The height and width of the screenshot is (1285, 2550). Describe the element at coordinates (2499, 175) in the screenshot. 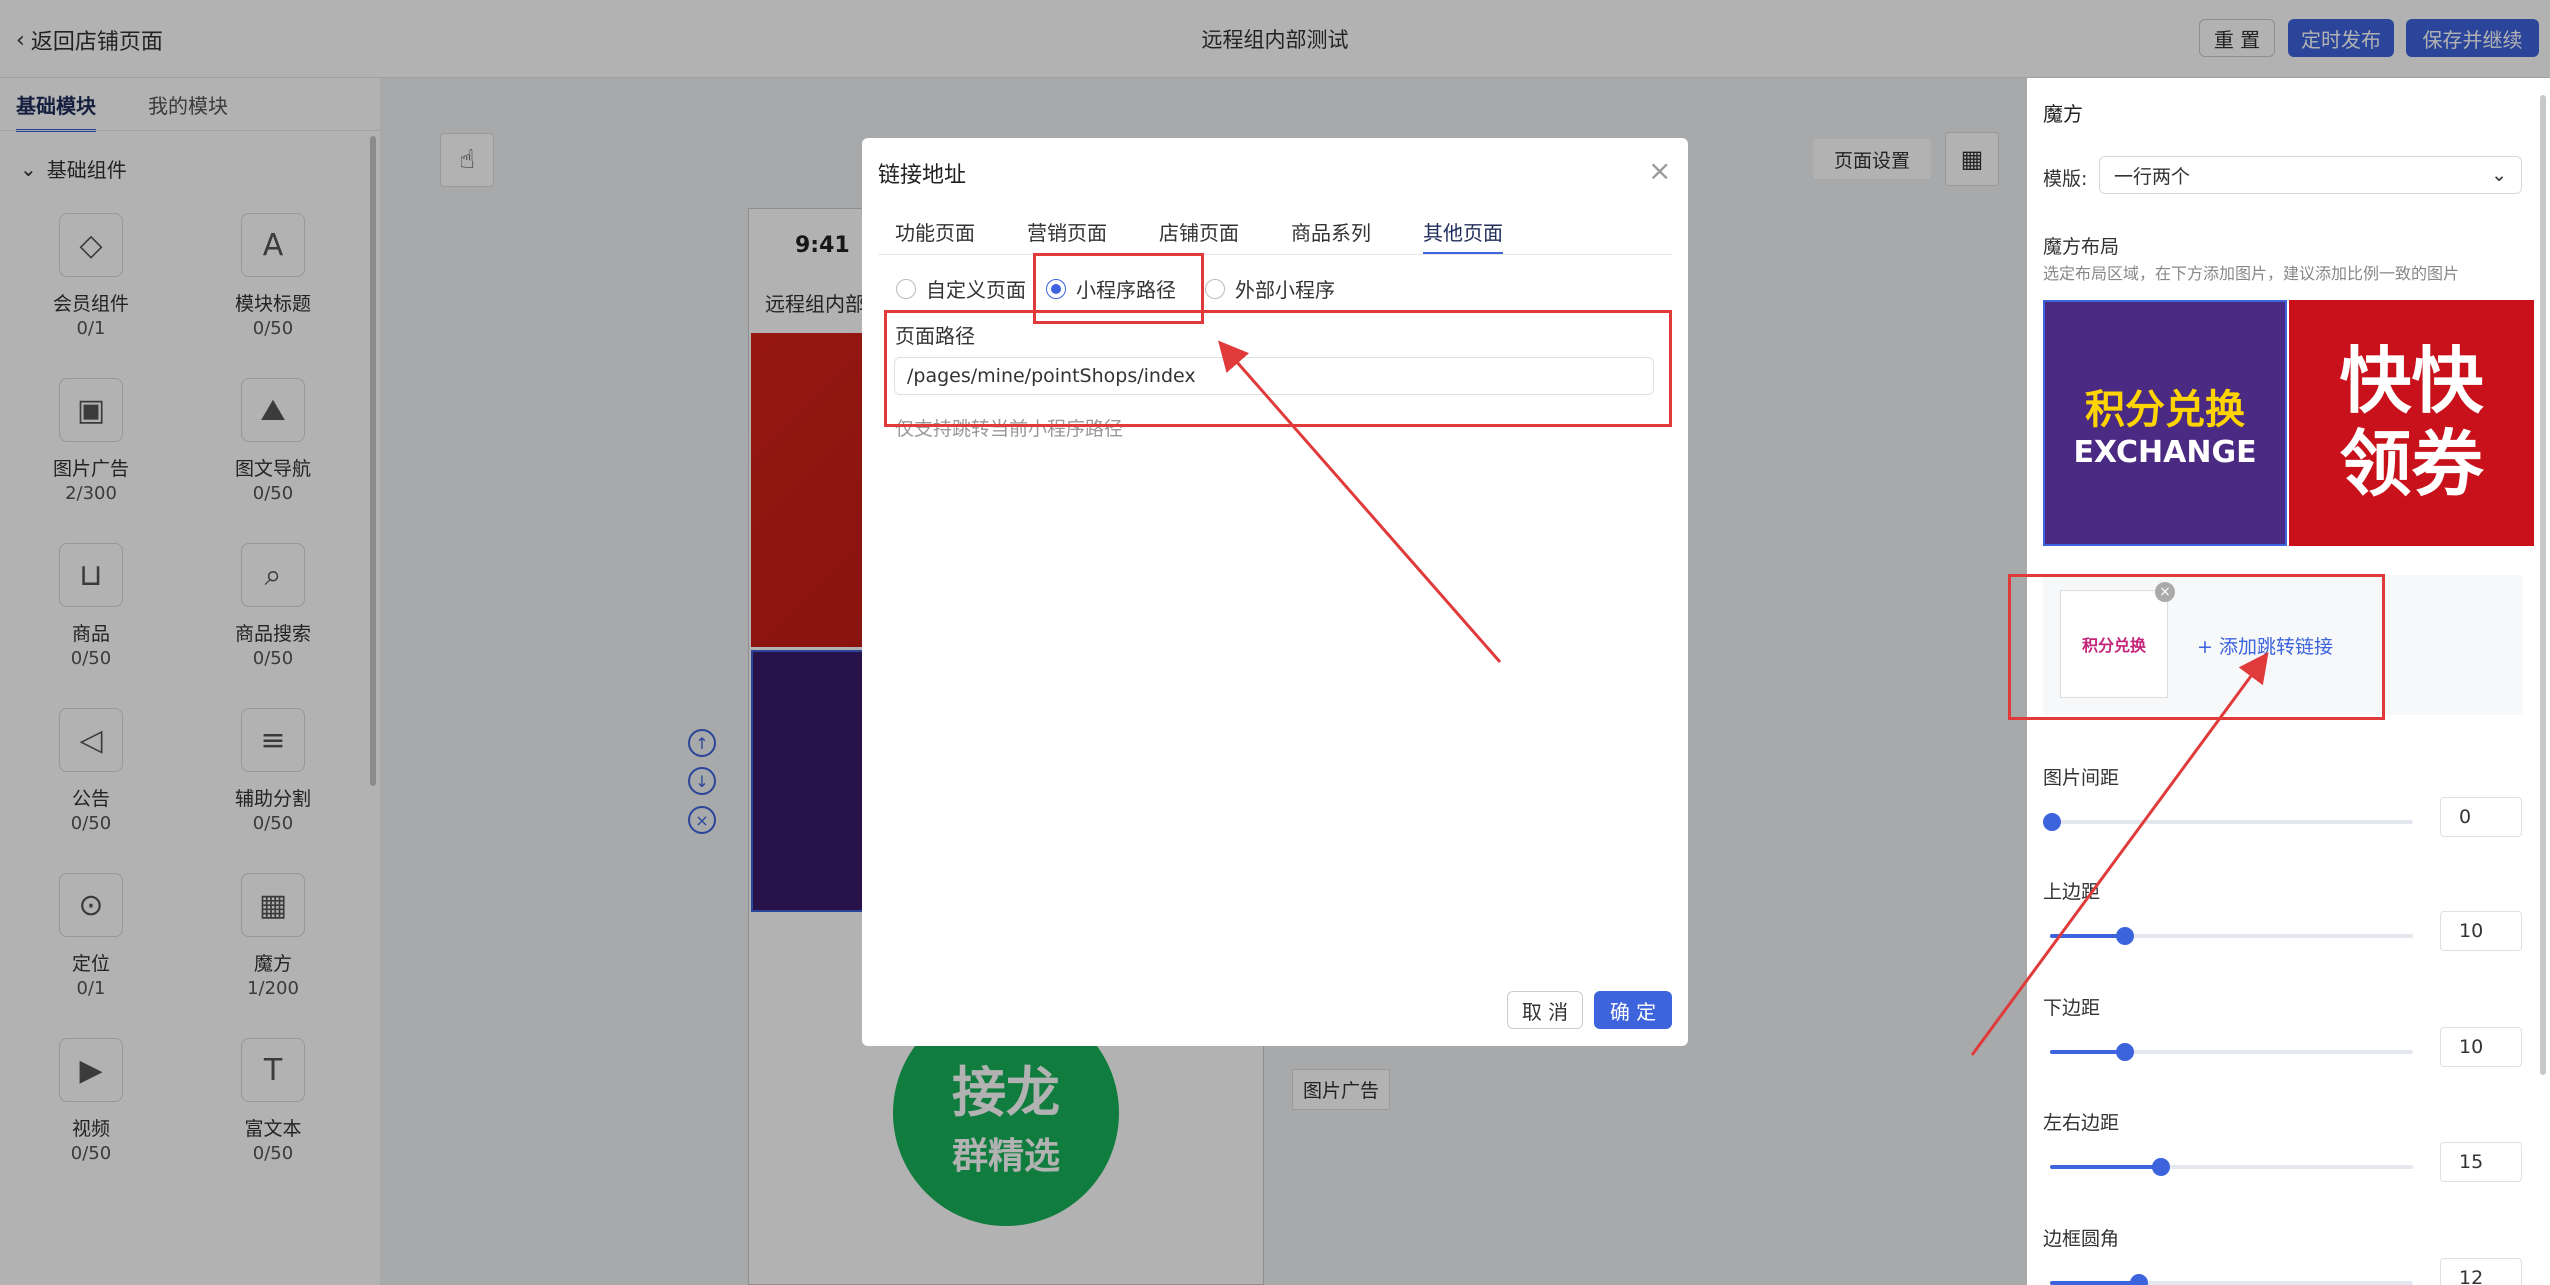

I see `chevron-down-icon: ⌄` at that location.